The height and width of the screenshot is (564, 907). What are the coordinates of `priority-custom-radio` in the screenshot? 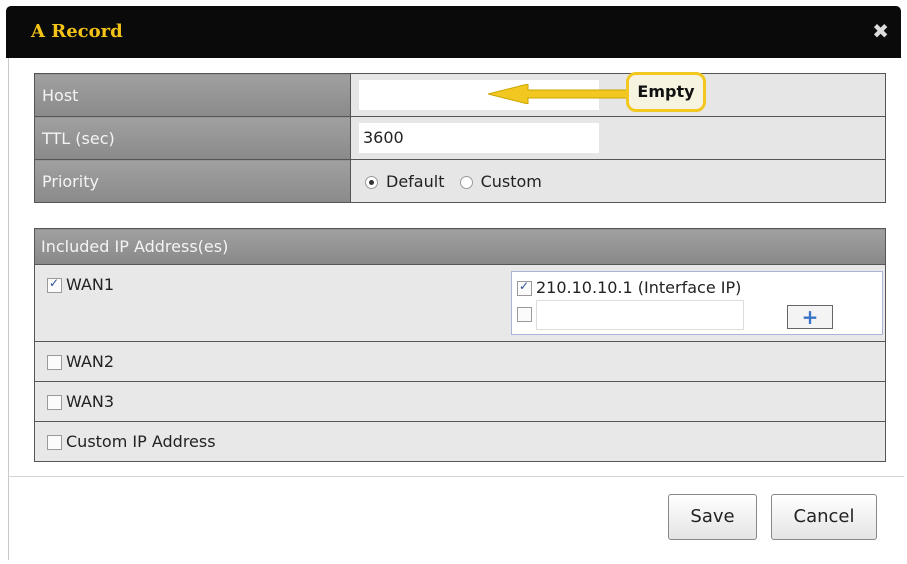 It's located at (466, 182).